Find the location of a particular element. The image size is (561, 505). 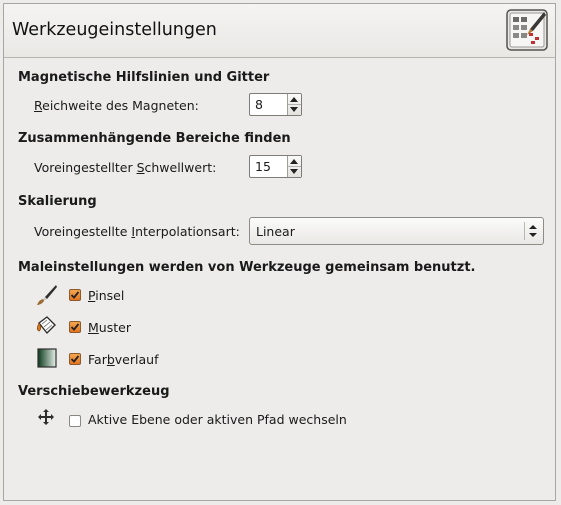

pattern-label: Muster is located at coordinates (109, 327).